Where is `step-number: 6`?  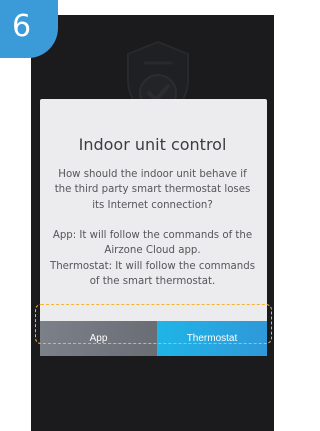
step-number: 6 is located at coordinates (22, 26).